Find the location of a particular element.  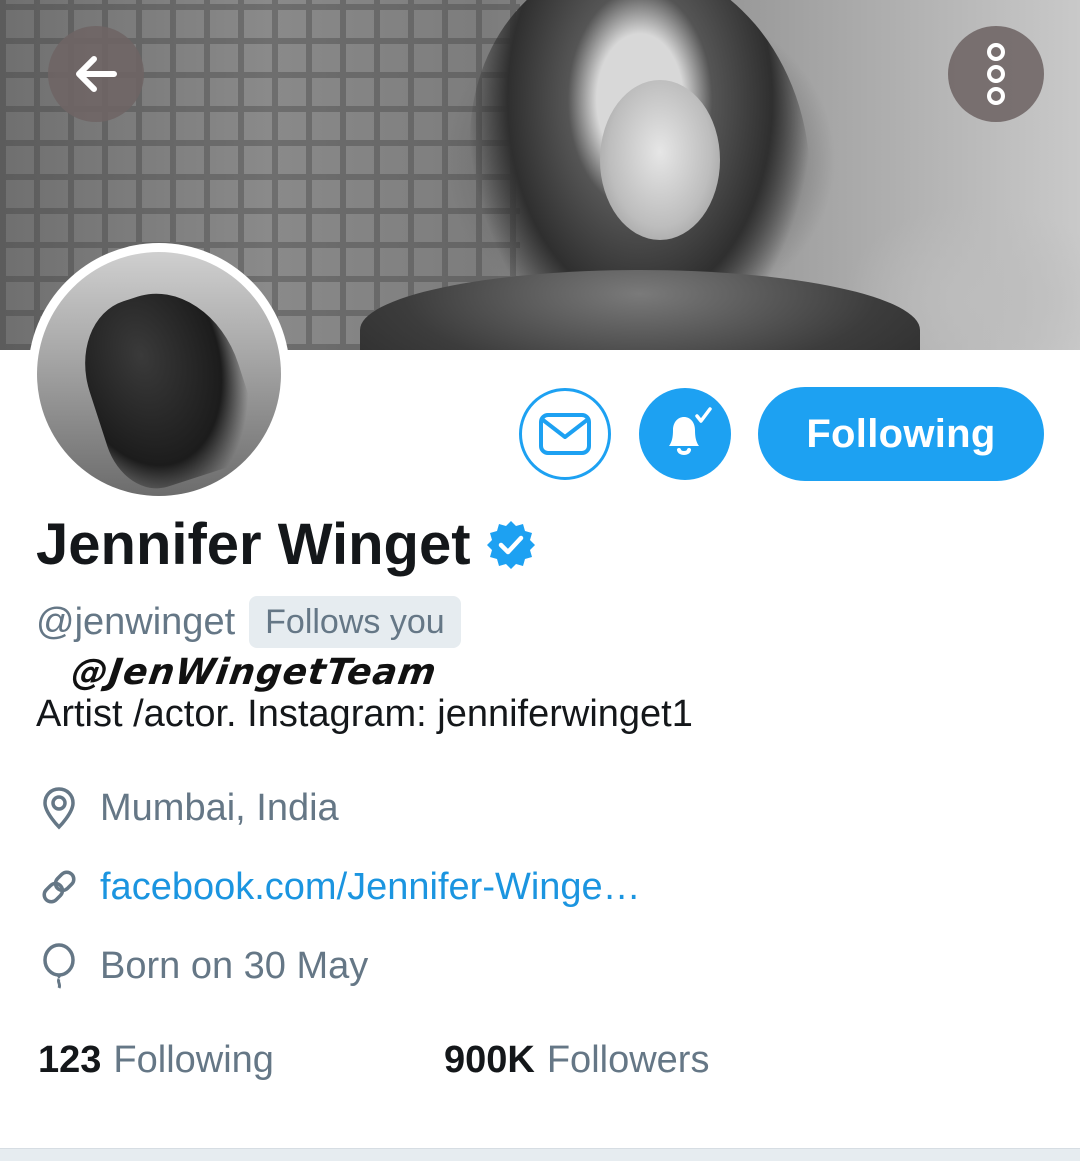

profile-name-row: Jennifer Winget is located at coordinates (286, 545).